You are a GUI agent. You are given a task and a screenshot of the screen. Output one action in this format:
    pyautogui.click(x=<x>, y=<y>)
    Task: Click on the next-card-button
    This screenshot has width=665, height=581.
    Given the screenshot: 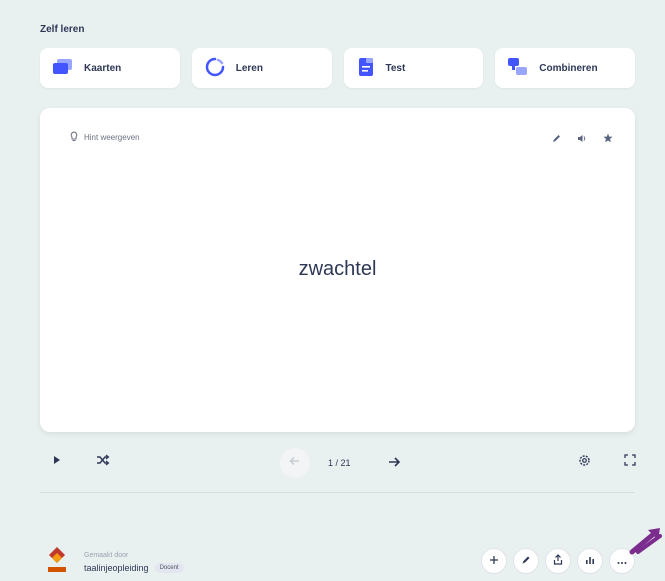 What is the action you would take?
    pyautogui.click(x=394, y=464)
    